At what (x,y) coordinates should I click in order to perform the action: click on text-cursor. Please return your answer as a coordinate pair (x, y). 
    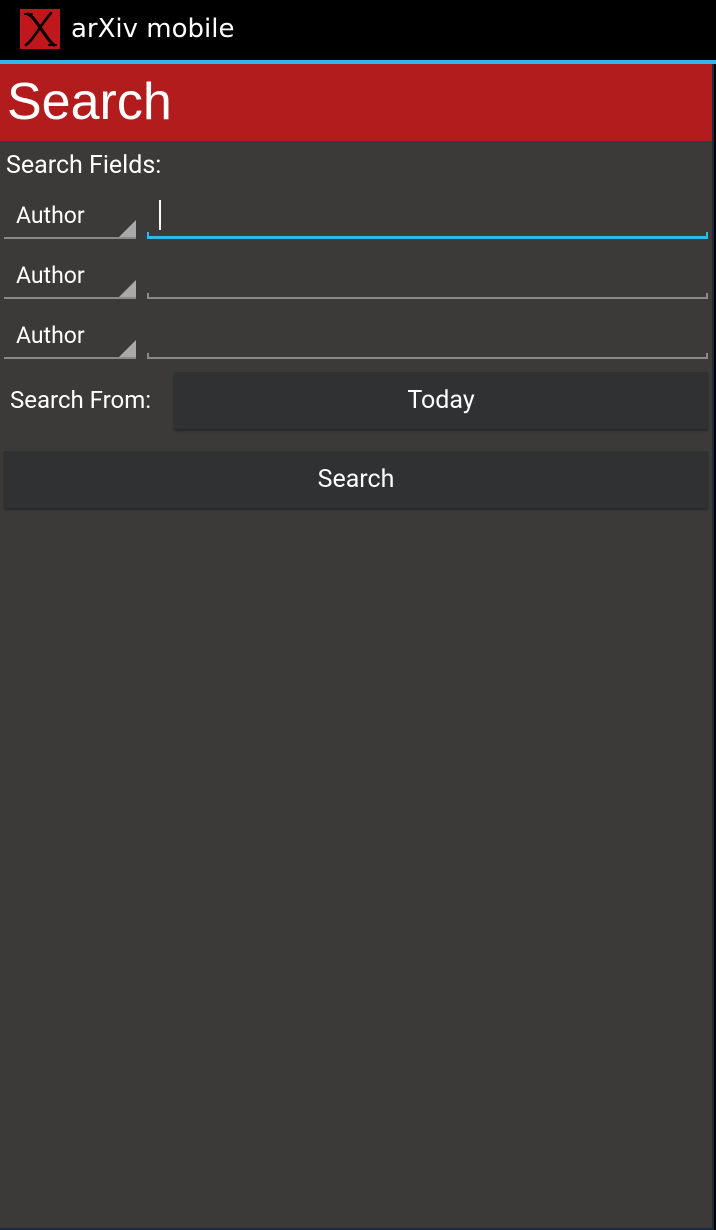
    Looking at the image, I should click on (160, 215).